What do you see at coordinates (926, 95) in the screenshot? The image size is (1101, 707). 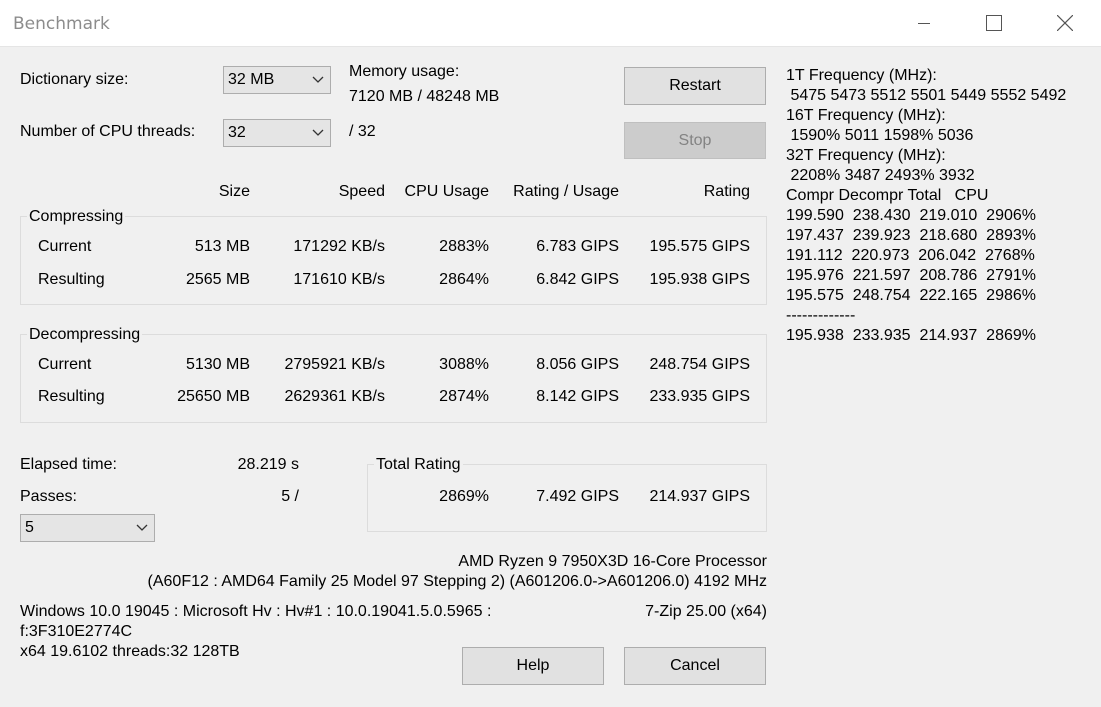 I see `log-line: 5475 5473 5512 5501 5449 5552 5492` at bounding box center [926, 95].